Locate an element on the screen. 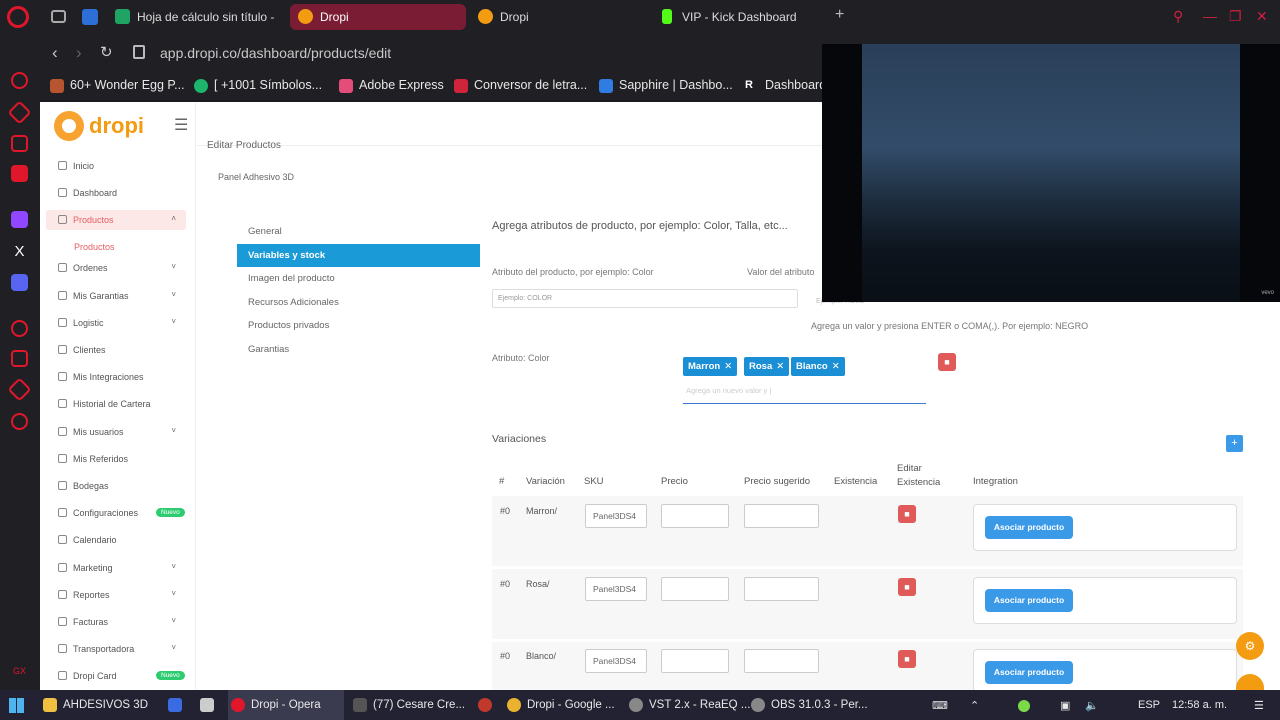  dropi-logo: dropi is located at coordinates (99, 126).